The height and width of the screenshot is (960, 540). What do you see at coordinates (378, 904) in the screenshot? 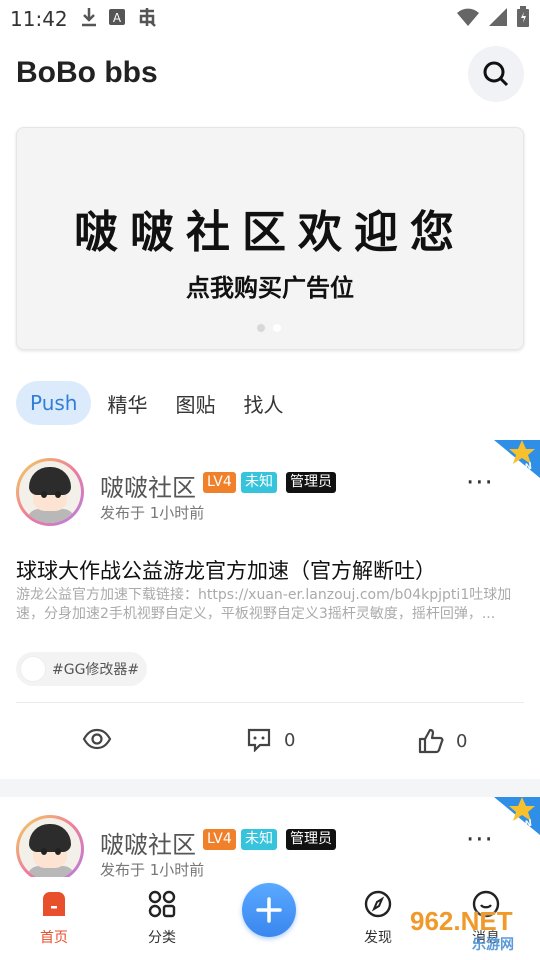
I see `compass-icon` at bounding box center [378, 904].